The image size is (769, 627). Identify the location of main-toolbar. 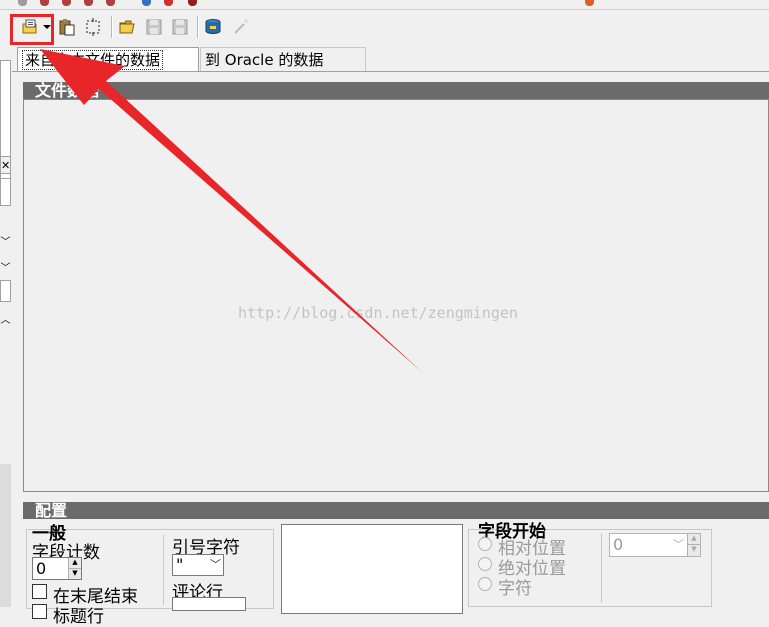
(384, 28).